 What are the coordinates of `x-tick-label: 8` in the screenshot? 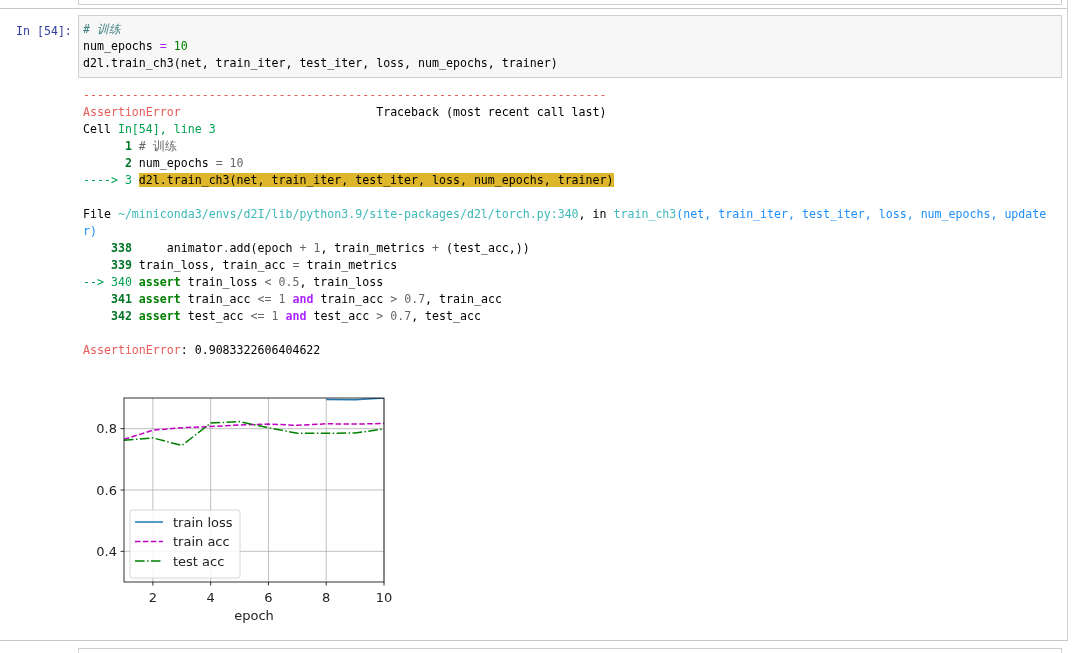 It's located at (326, 597).